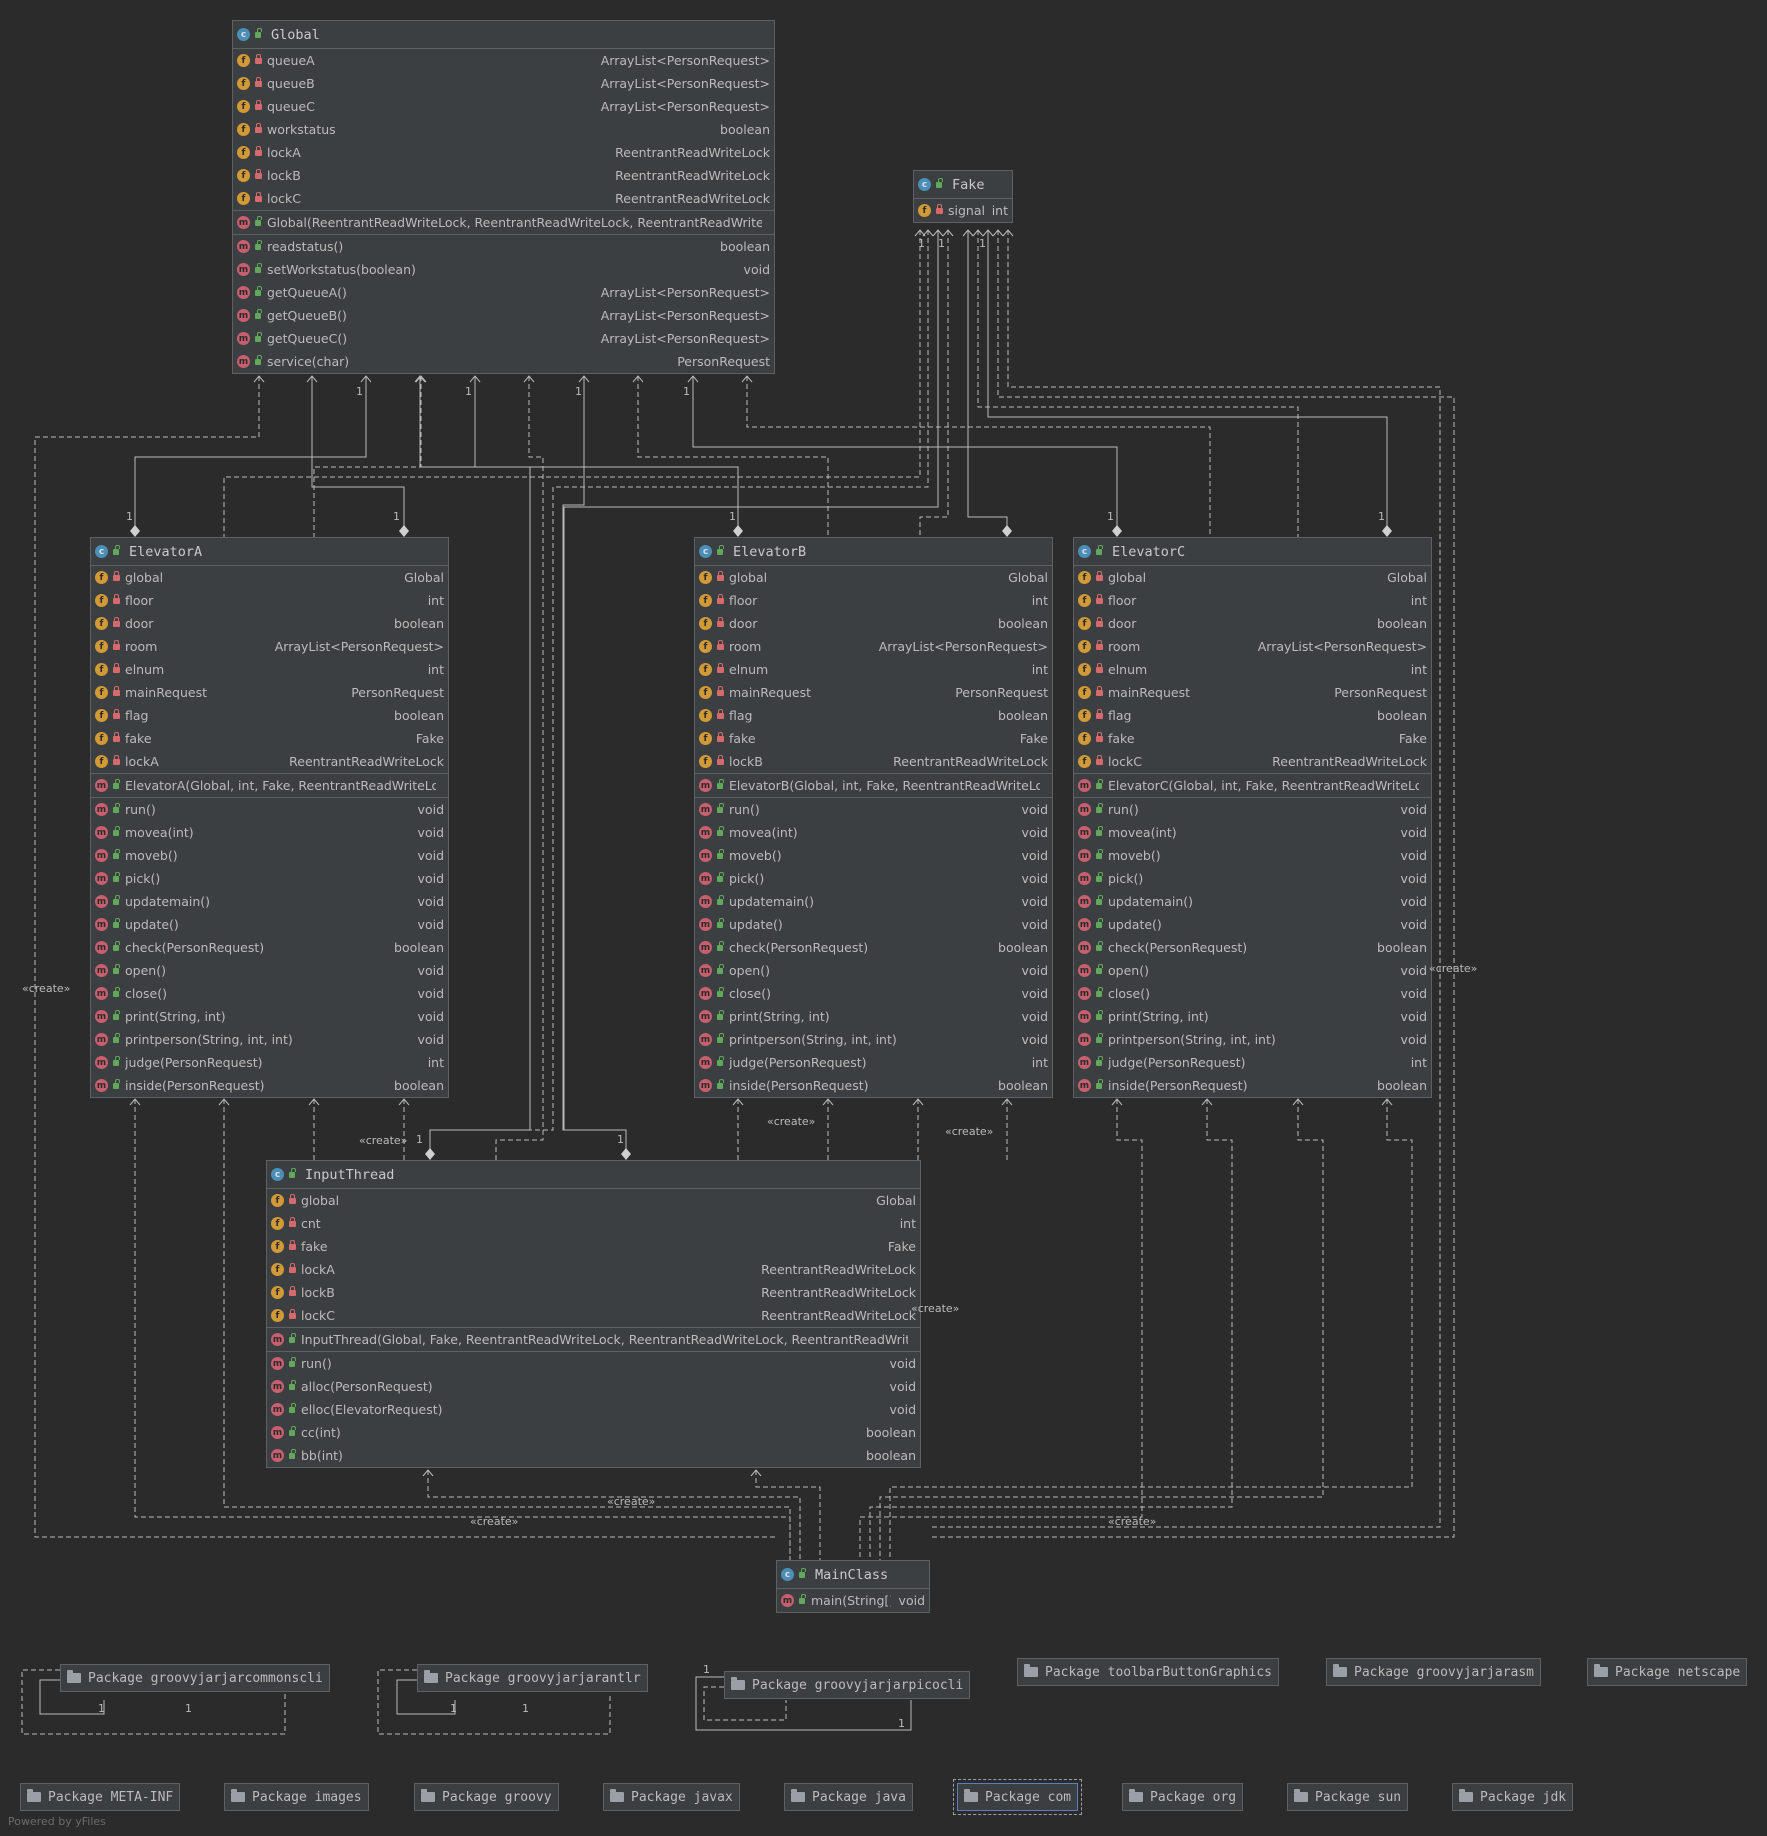  I want to click on field-row: f workstatus boolean, so click(503, 129).